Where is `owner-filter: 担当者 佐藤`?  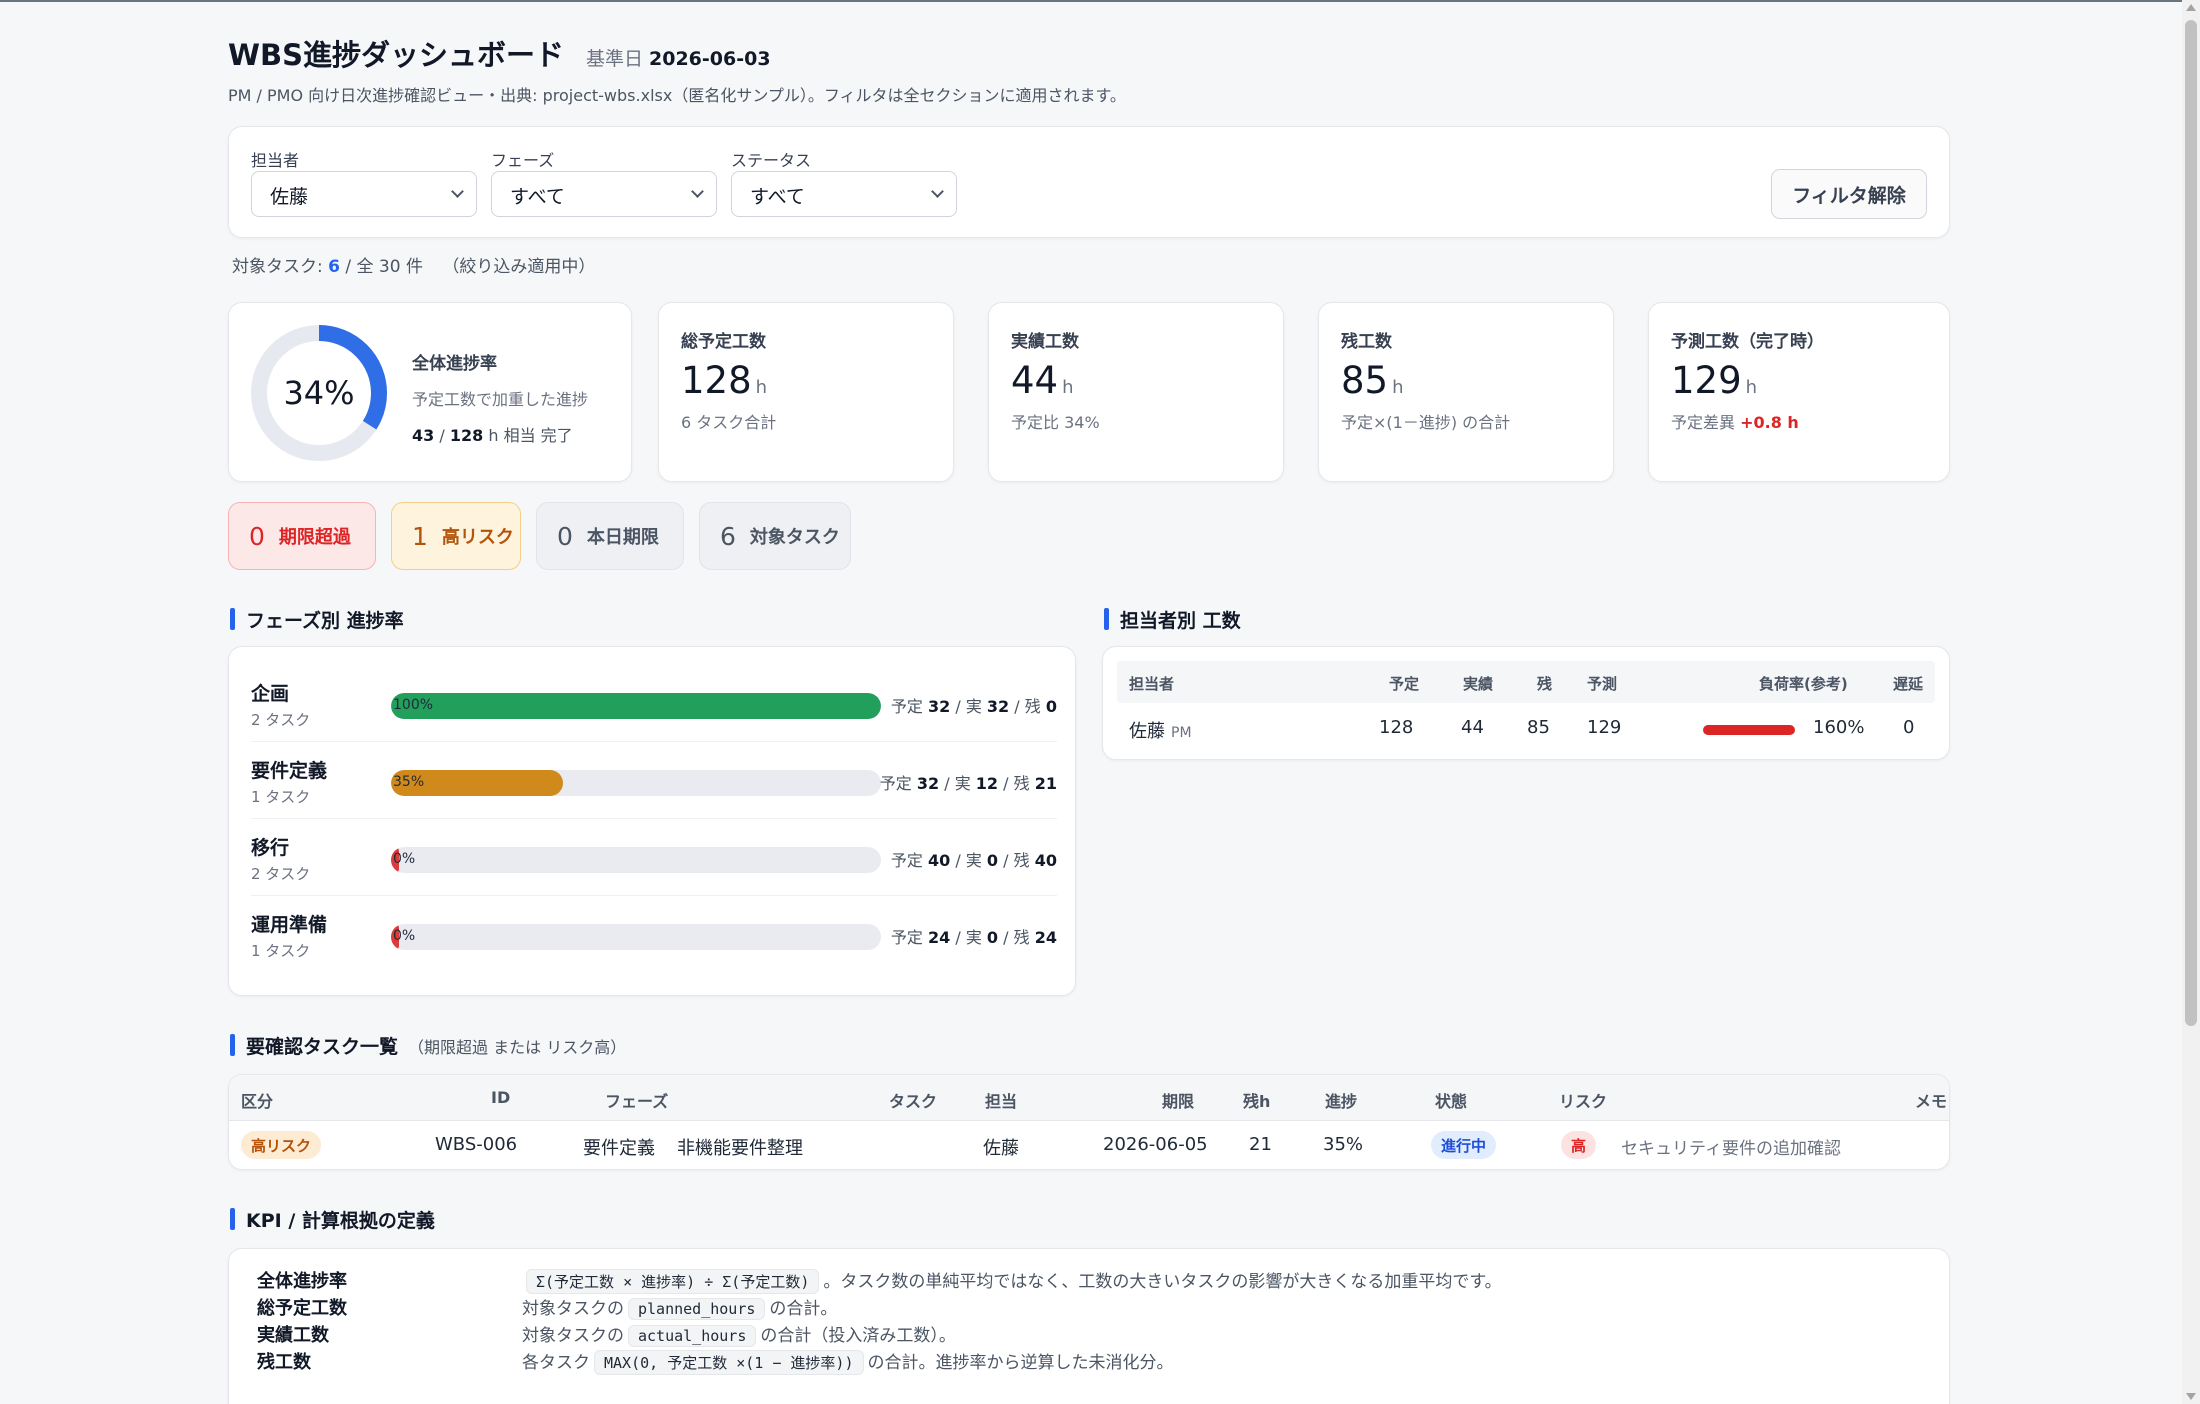 owner-filter: 担当者 佐藤 is located at coordinates (364, 182).